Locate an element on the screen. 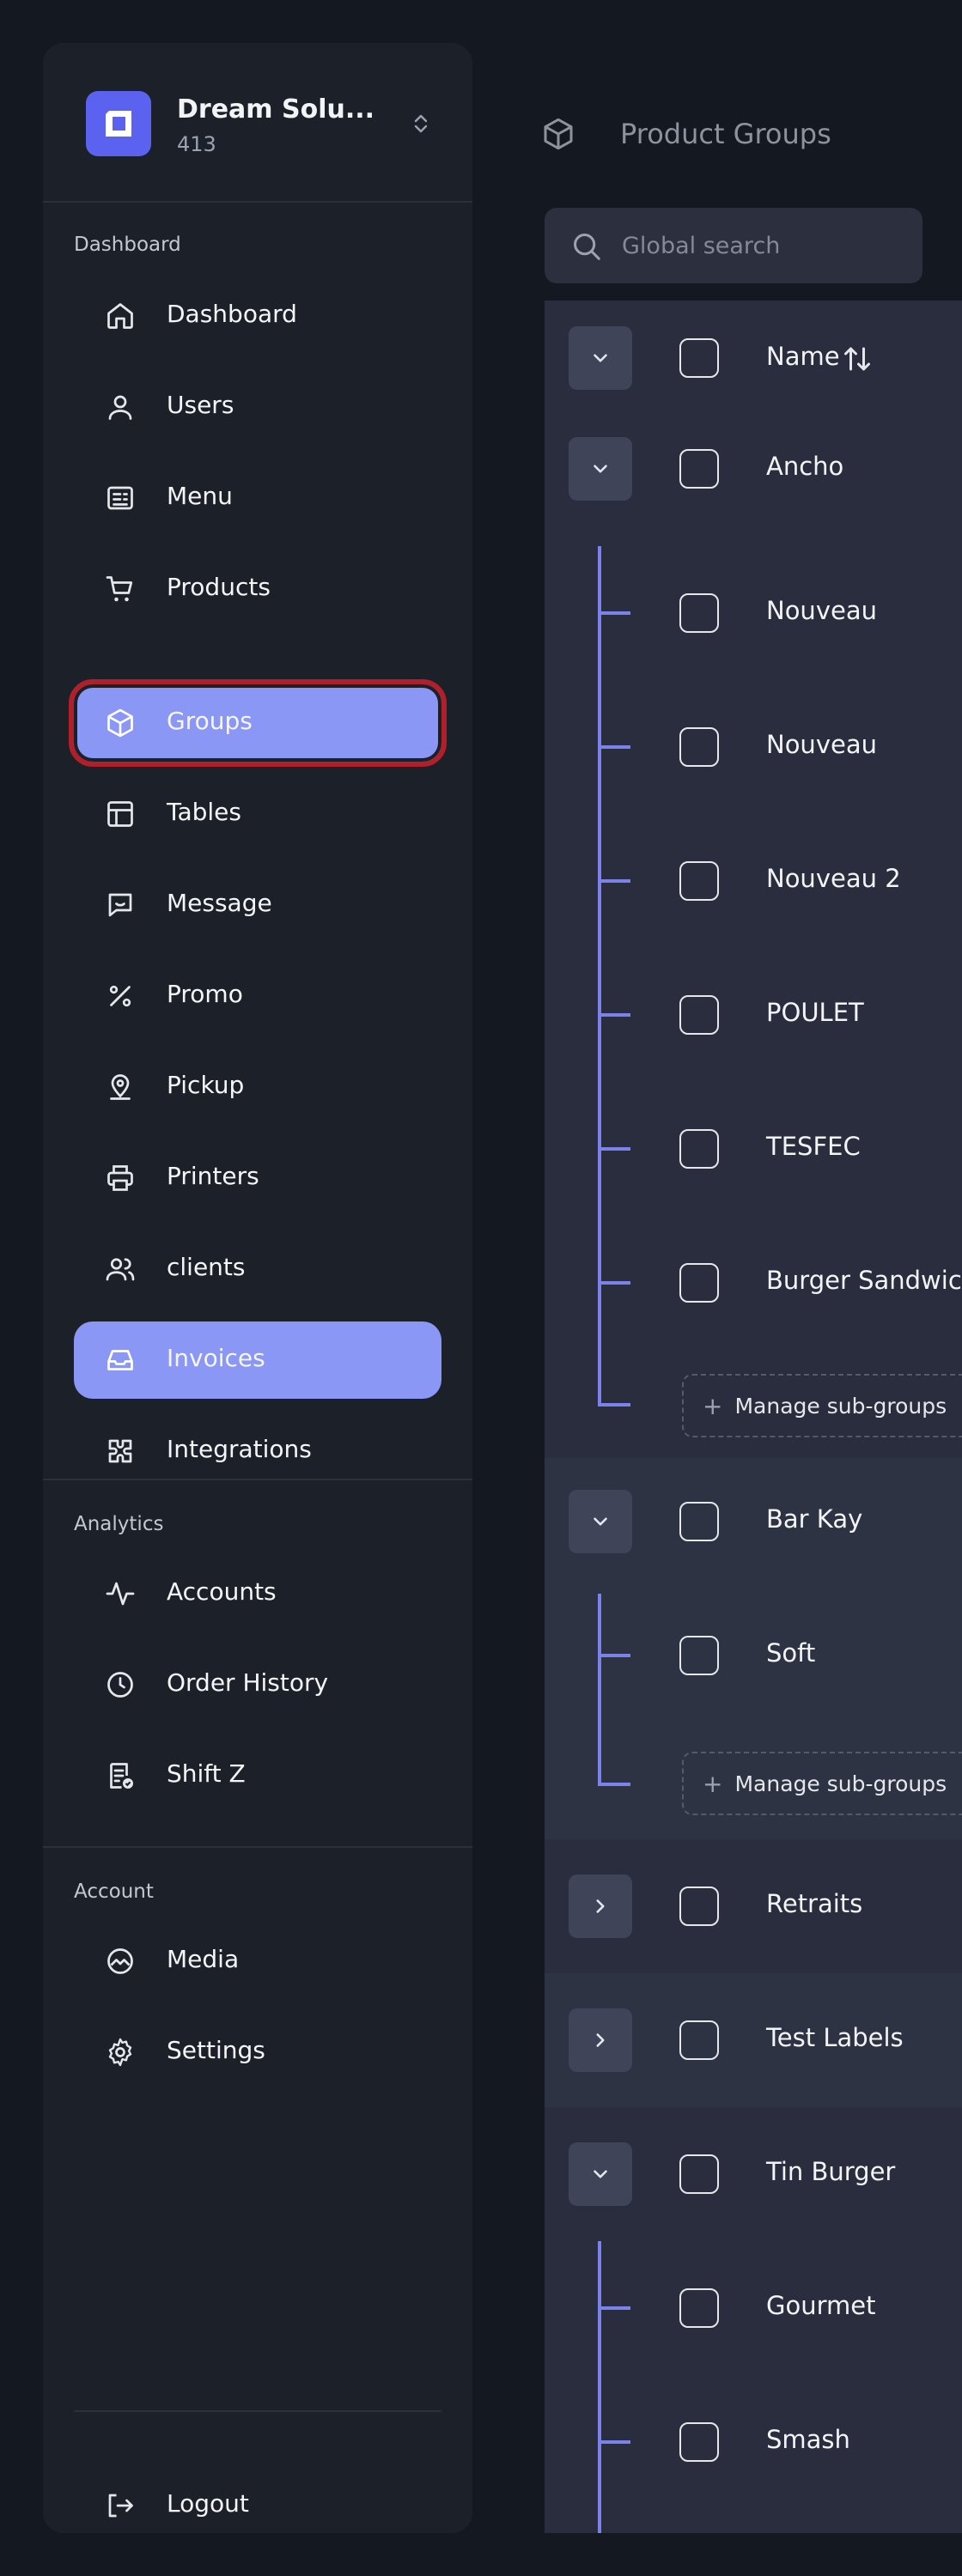  sidebar-item-shift-z: Shift Z is located at coordinates (257, 1776).